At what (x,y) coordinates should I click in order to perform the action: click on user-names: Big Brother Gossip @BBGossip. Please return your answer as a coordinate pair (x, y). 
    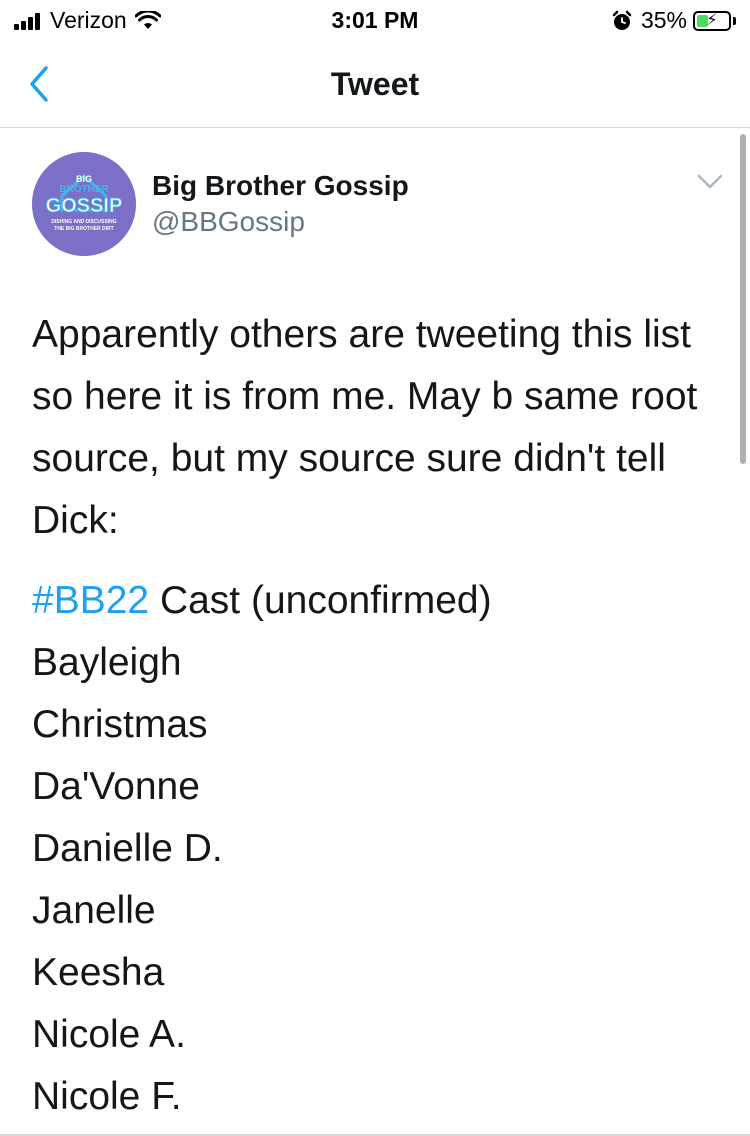
    Looking at the image, I should click on (280, 204).